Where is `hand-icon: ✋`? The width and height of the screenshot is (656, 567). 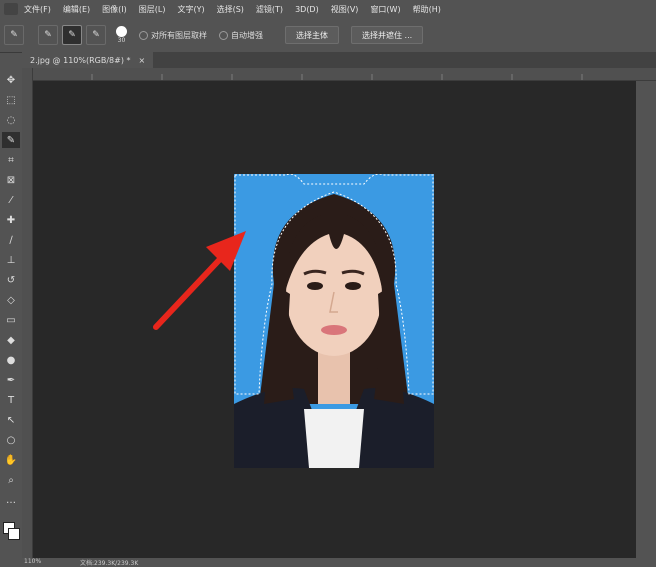 hand-icon: ✋ is located at coordinates (11, 460).